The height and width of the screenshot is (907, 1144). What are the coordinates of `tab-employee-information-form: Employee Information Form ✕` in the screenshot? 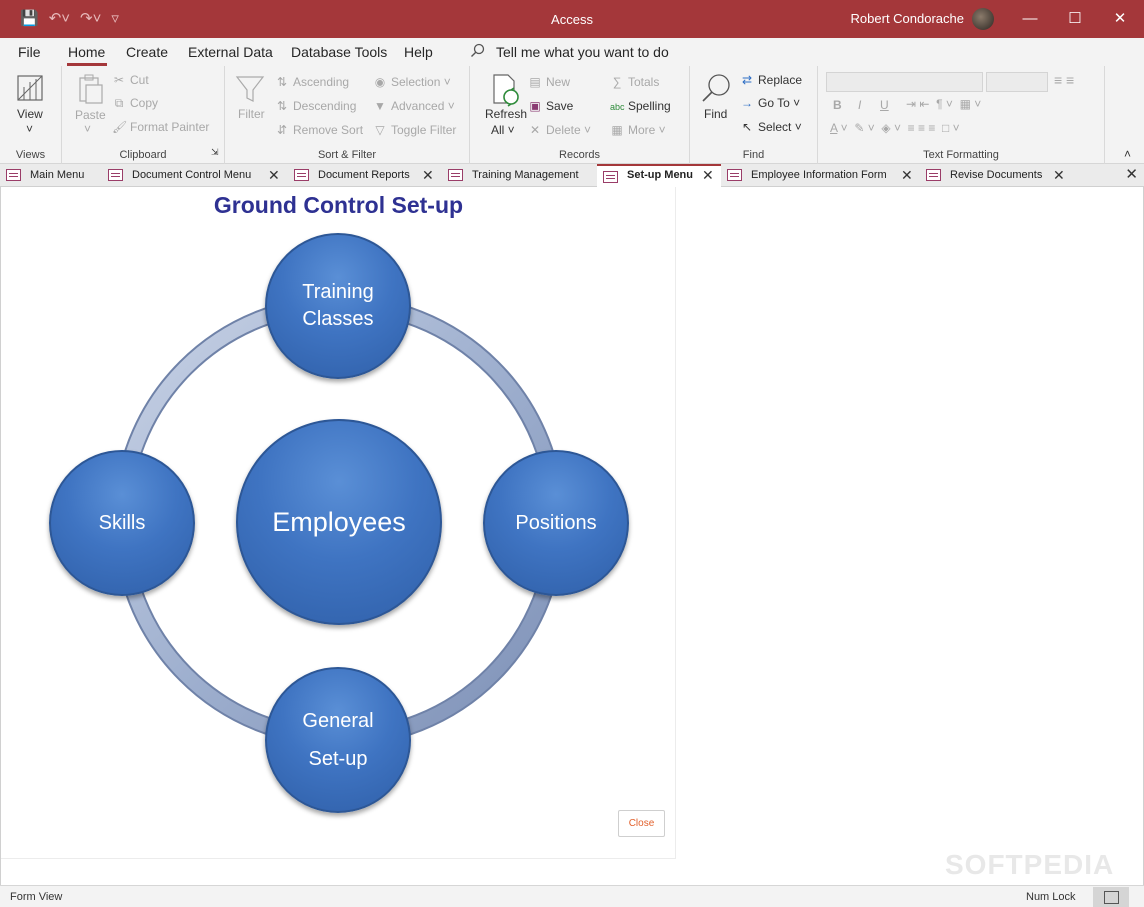 It's located at (820, 175).